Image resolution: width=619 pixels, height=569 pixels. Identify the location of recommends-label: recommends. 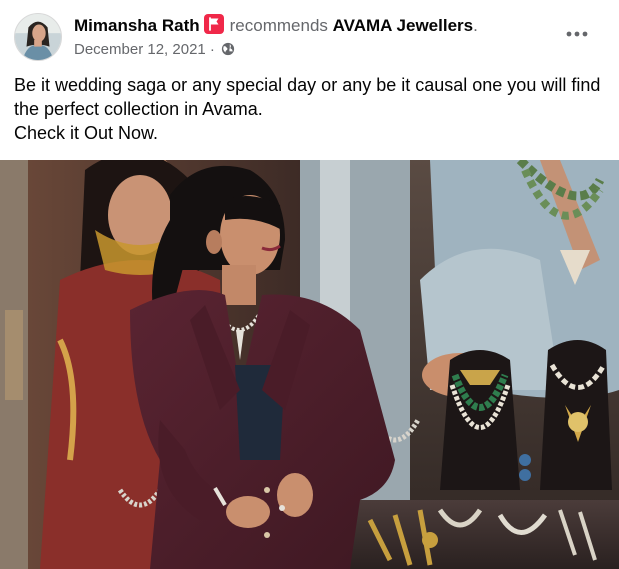
(278, 25).